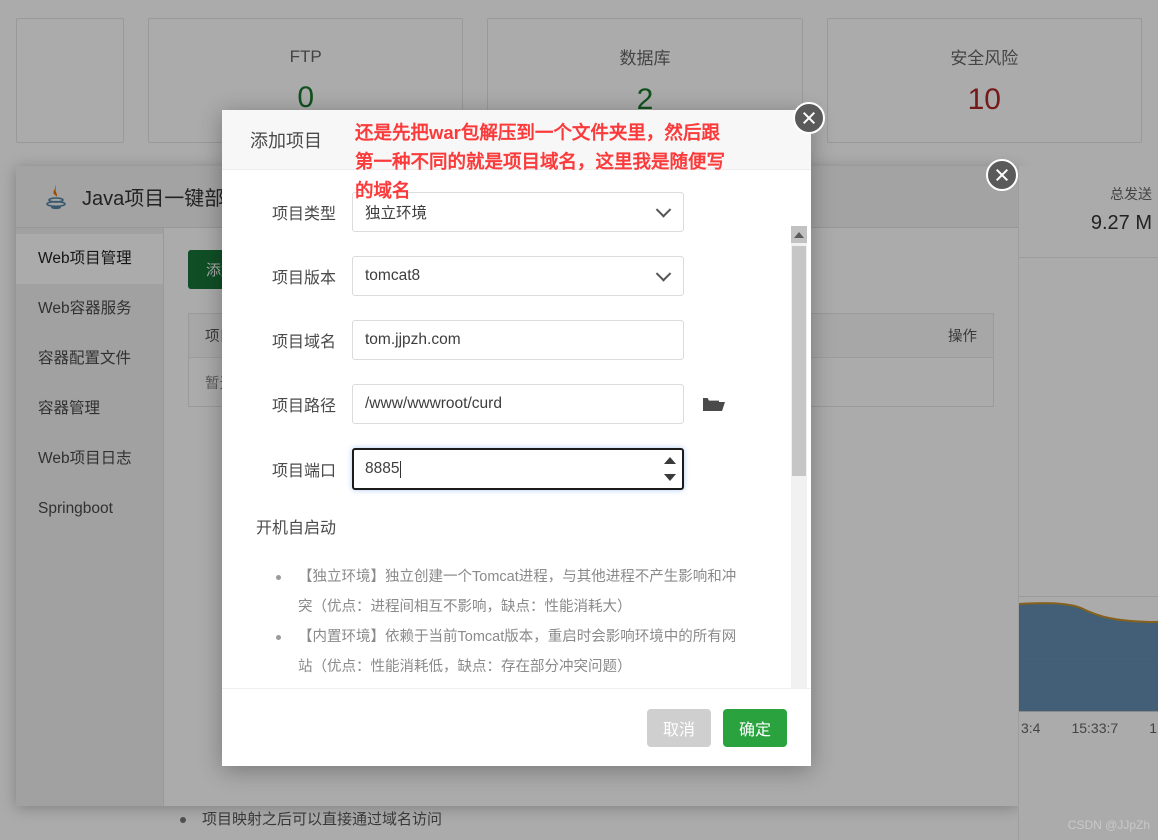 Image resolution: width=1158 pixels, height=840 pixels. What do you see at coordinates (714, 404) in the screenshot?
I see `folder-icon` at bounding box center [714, 404].